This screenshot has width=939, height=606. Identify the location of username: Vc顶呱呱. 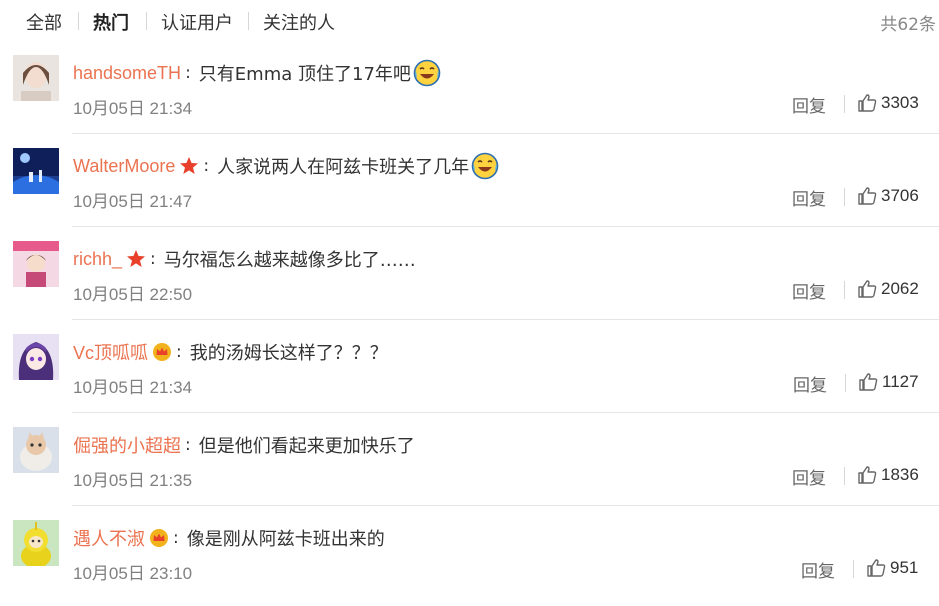
(110, 352).